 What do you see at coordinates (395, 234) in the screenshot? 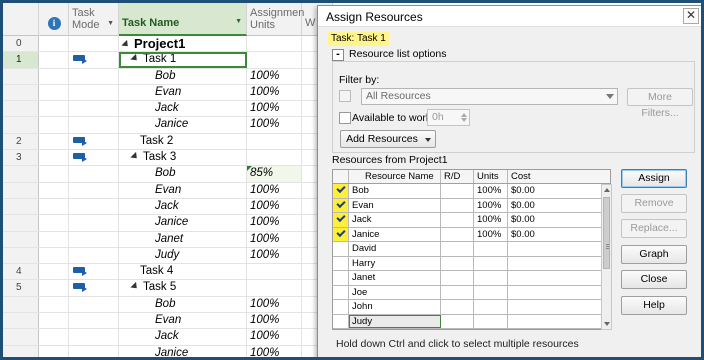
I see `resource-name-cell: Janice` at bounding box center [395, 234].